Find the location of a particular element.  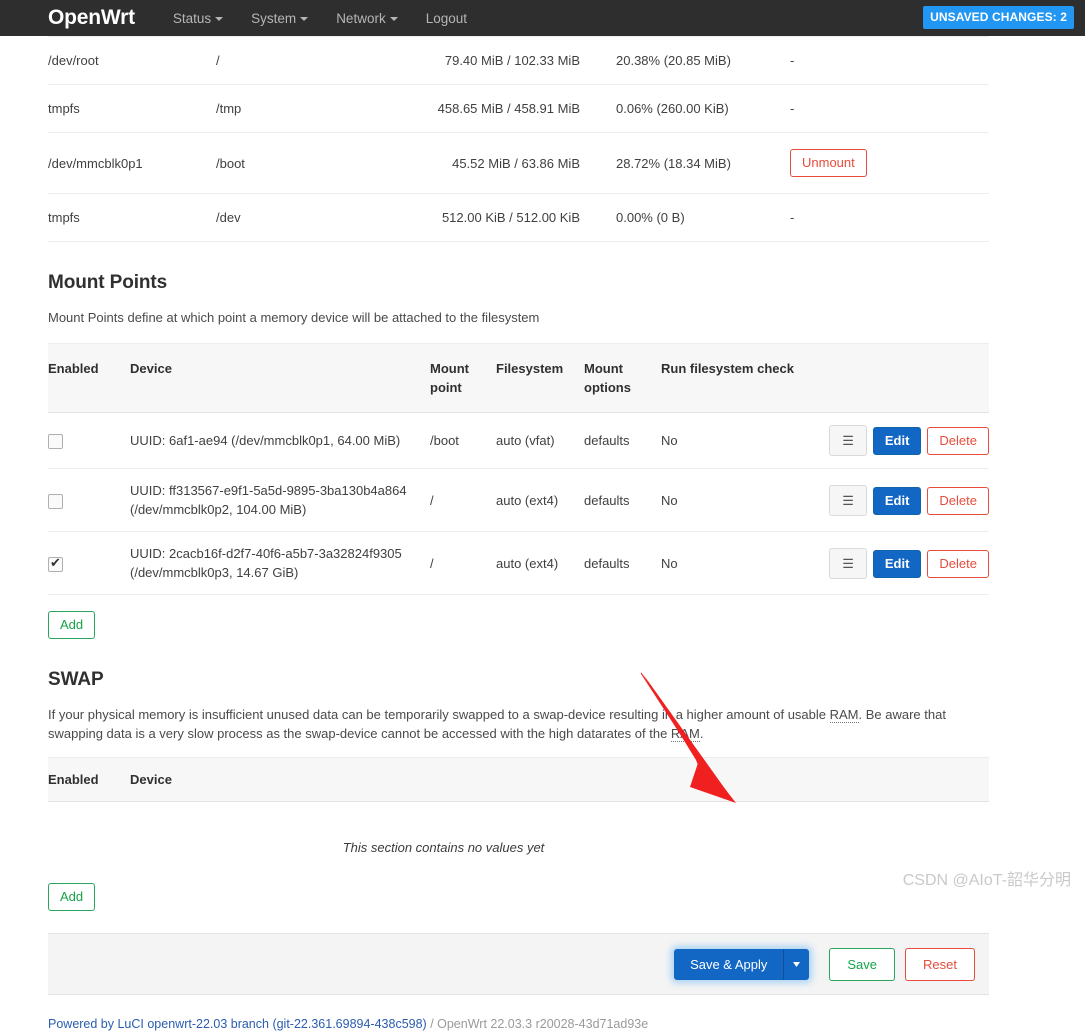

mount-point-cell: / is located at coordinates (311, 61).